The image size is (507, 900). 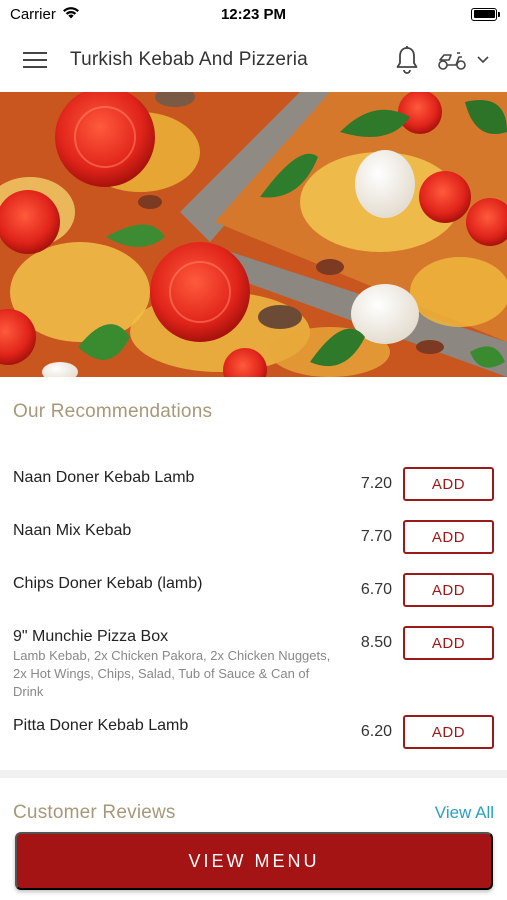 I want to click on view-menu-button: VIEW MENU, so click(x=254, y=861).